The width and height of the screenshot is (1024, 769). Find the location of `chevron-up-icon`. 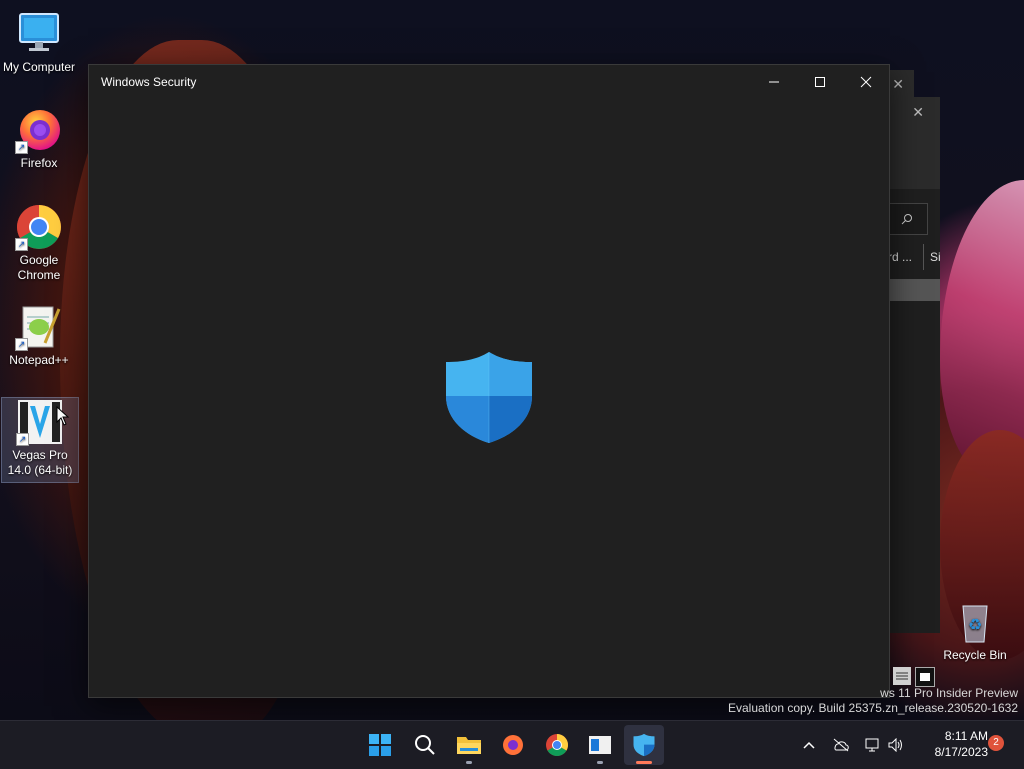

chevron-up-icon is located at coordinates (809, 745).